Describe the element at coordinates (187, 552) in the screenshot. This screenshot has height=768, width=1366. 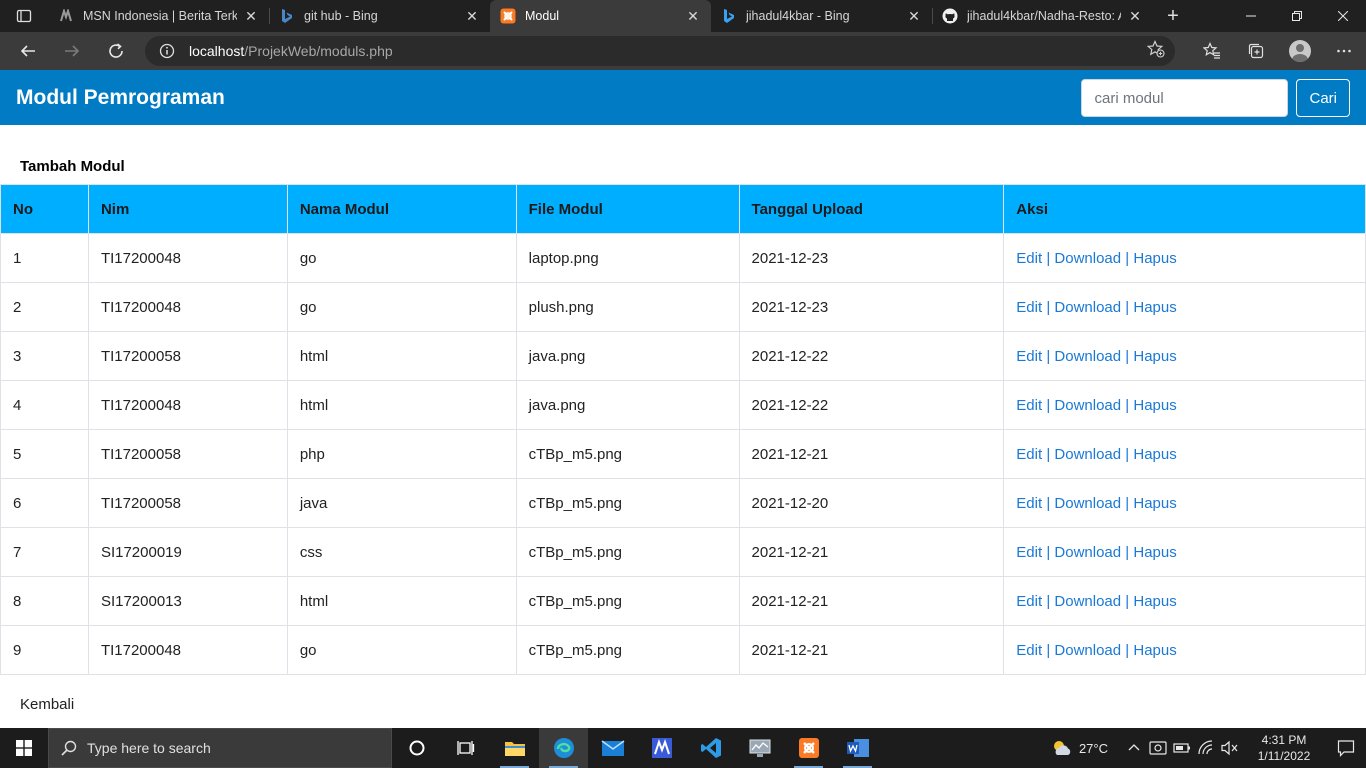
I see `cell-nim: SI17200019` at that location.